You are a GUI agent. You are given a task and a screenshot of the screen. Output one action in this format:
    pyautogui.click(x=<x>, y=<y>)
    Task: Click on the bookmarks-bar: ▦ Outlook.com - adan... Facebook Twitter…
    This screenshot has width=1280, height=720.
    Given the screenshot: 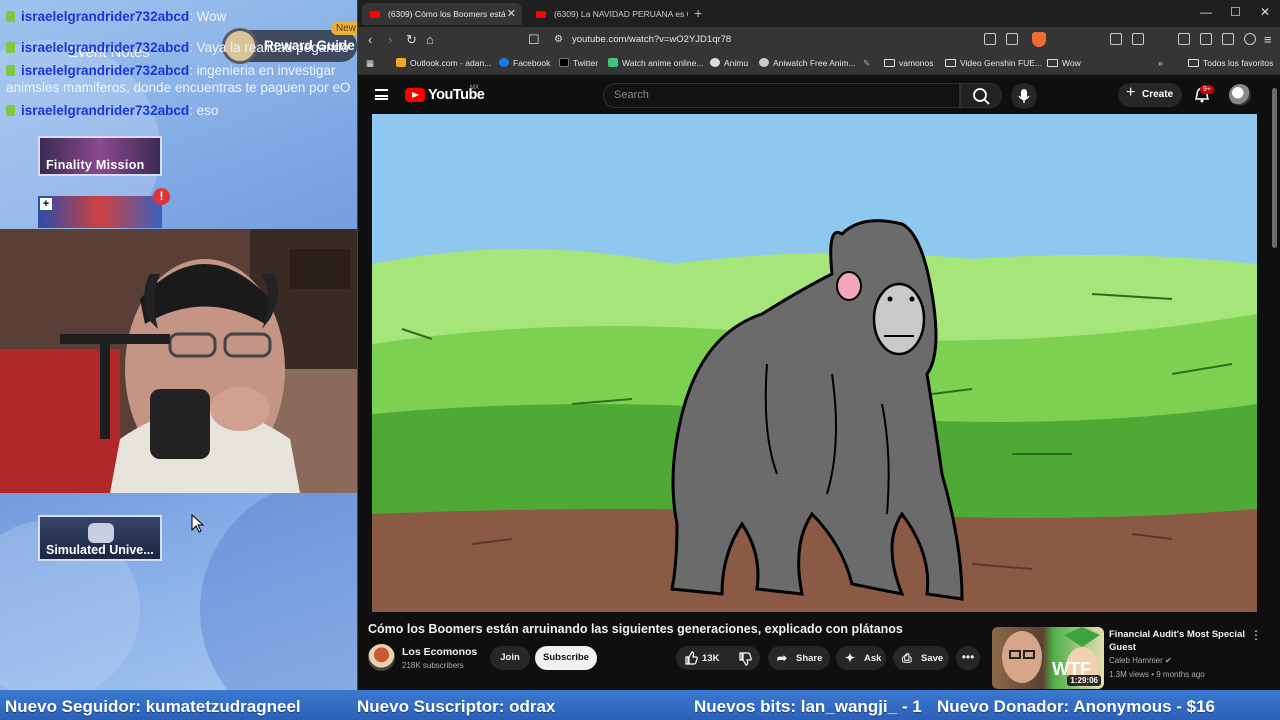 What is the action you would take?
    pyautogui.click(x=819, y=63)
    